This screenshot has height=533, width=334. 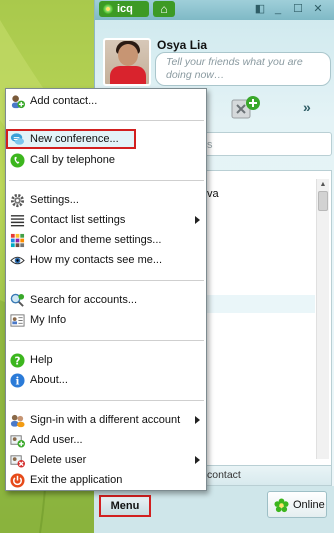 What do you see at coordinates (106, 460) in the screenshot?
I see `menu-item-delete-user: Delete user` at bounding box center [106, 460].